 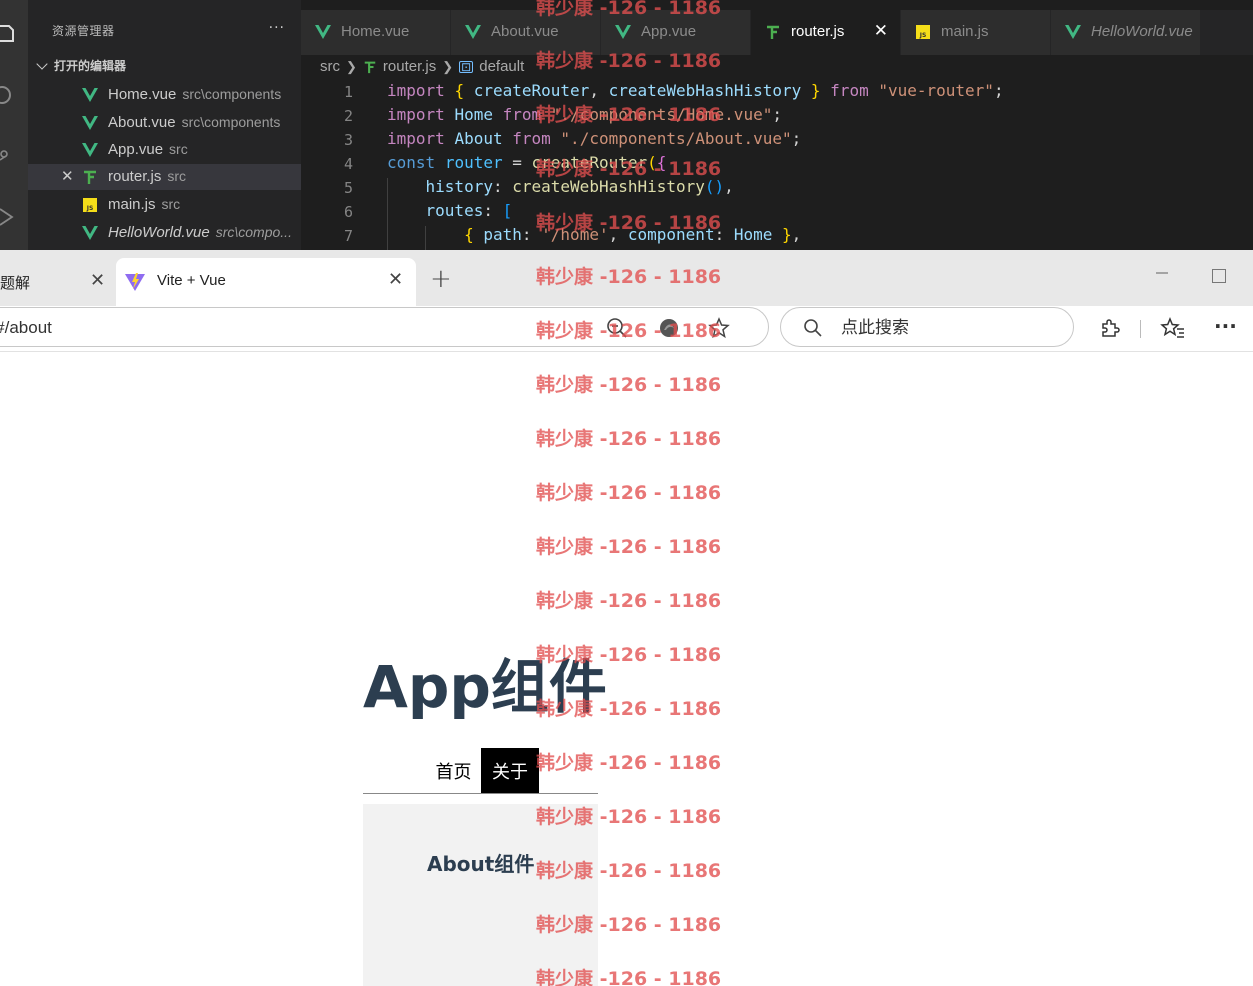 What do you see at coordinates (777, 236) in the screenshot?
I see `code-line: 7 { path: '/home', component: Home },` at bounding box center [777, 236].